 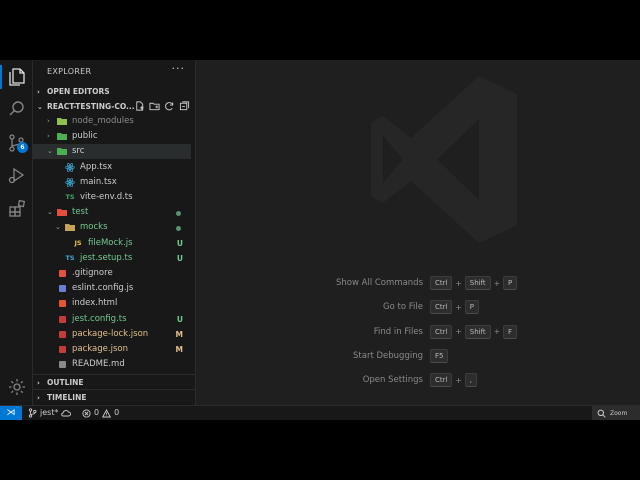 What do you see at coordinates (178, 229) in the screenshot?
I see `git-status-dot` at bounding box center [178, 229].